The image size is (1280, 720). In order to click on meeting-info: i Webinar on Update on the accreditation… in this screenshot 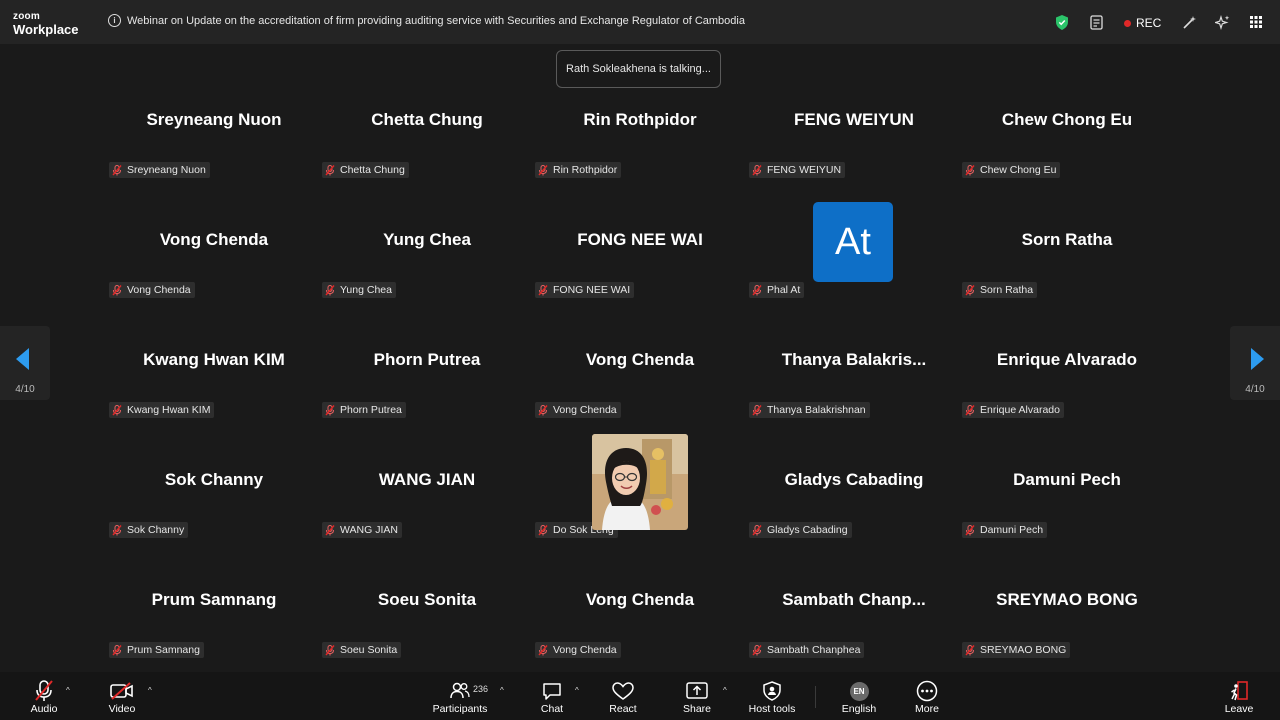, I will do `click(426, 20)`.